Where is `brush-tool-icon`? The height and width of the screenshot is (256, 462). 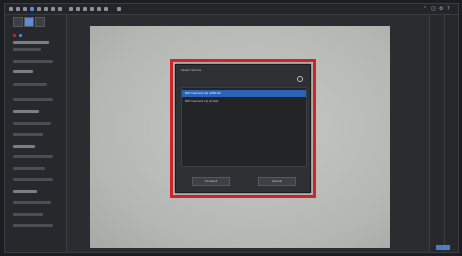
brush-tool-icon is located at coordinates (60, 9).